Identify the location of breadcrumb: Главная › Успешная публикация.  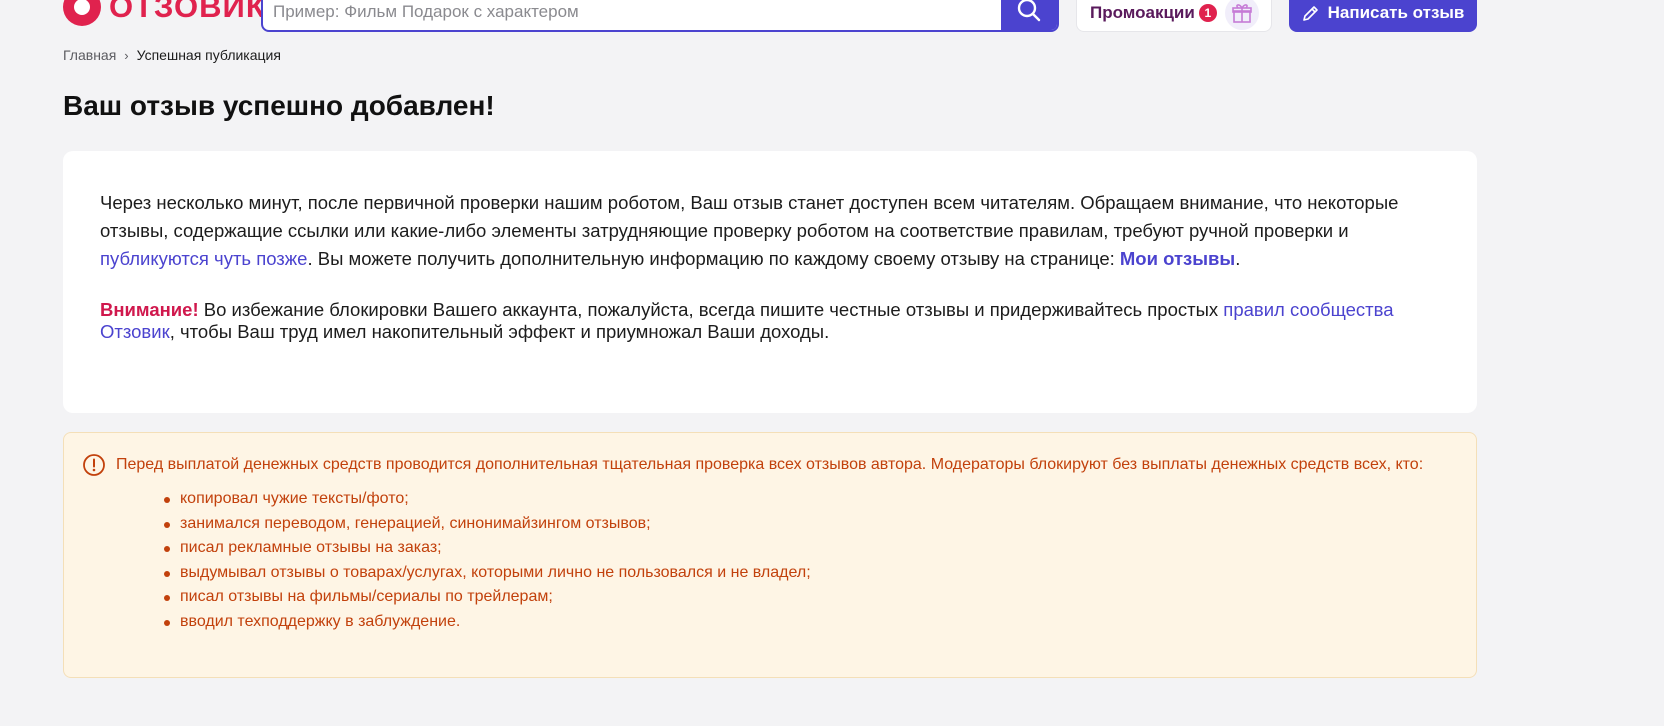
(172, 55).